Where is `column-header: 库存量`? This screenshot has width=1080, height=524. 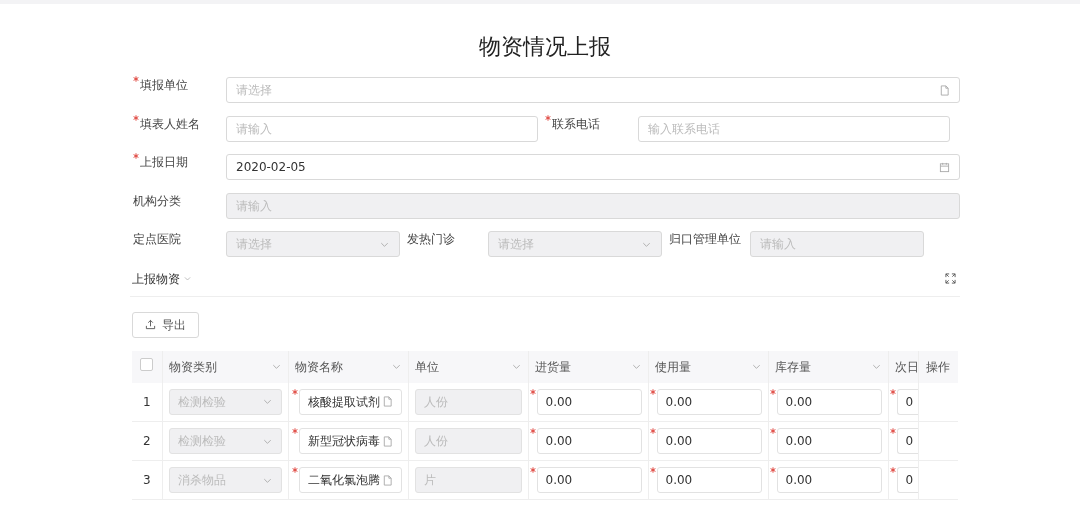
column-header: 库存量 is located at coordinates (792, 367).